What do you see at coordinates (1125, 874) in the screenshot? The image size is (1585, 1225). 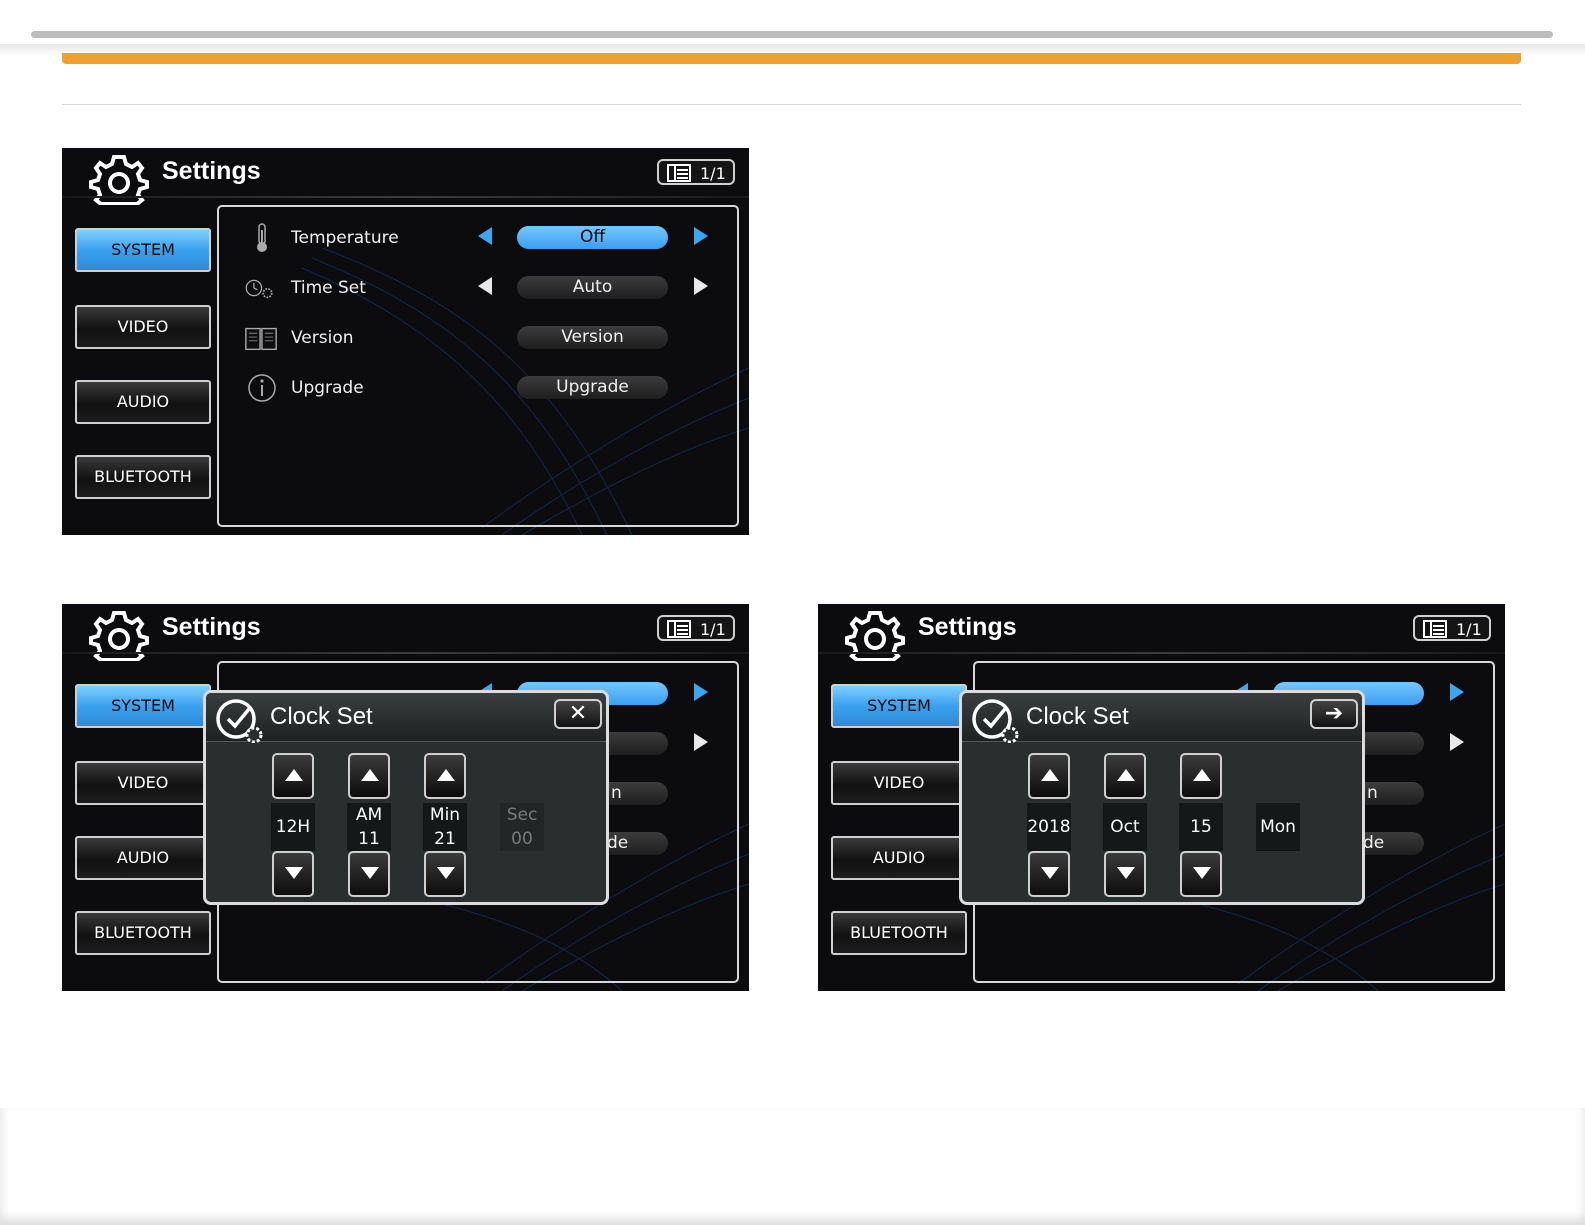 I see `month-down-button` at bounding box center [1125, 874].